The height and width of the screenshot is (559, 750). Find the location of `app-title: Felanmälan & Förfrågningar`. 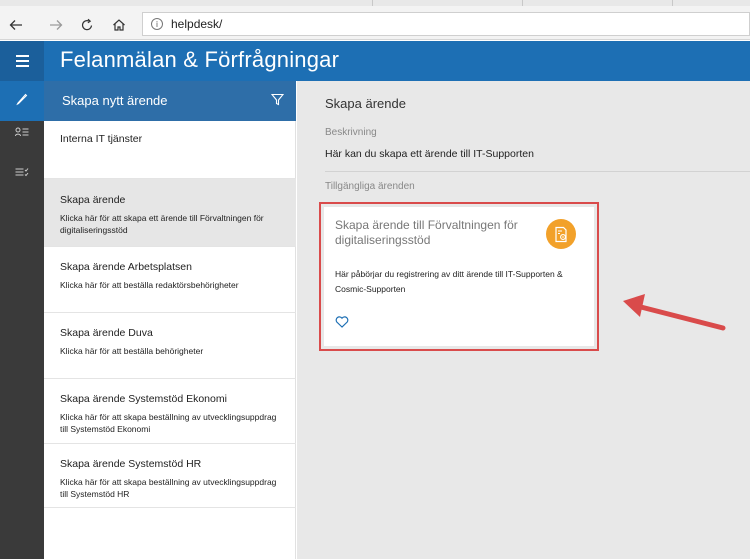

app-title: Felanmälan & Förfrågningar is located at coordinates (200, 59).